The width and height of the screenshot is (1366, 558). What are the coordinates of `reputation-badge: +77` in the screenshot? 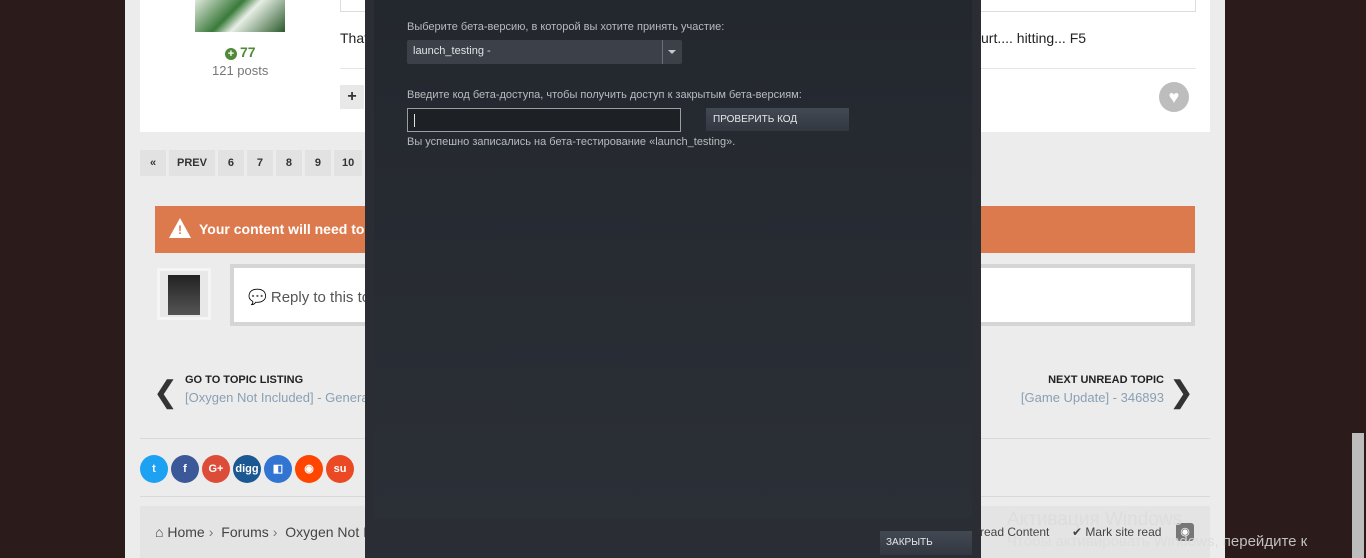 It's located at (240, 52).